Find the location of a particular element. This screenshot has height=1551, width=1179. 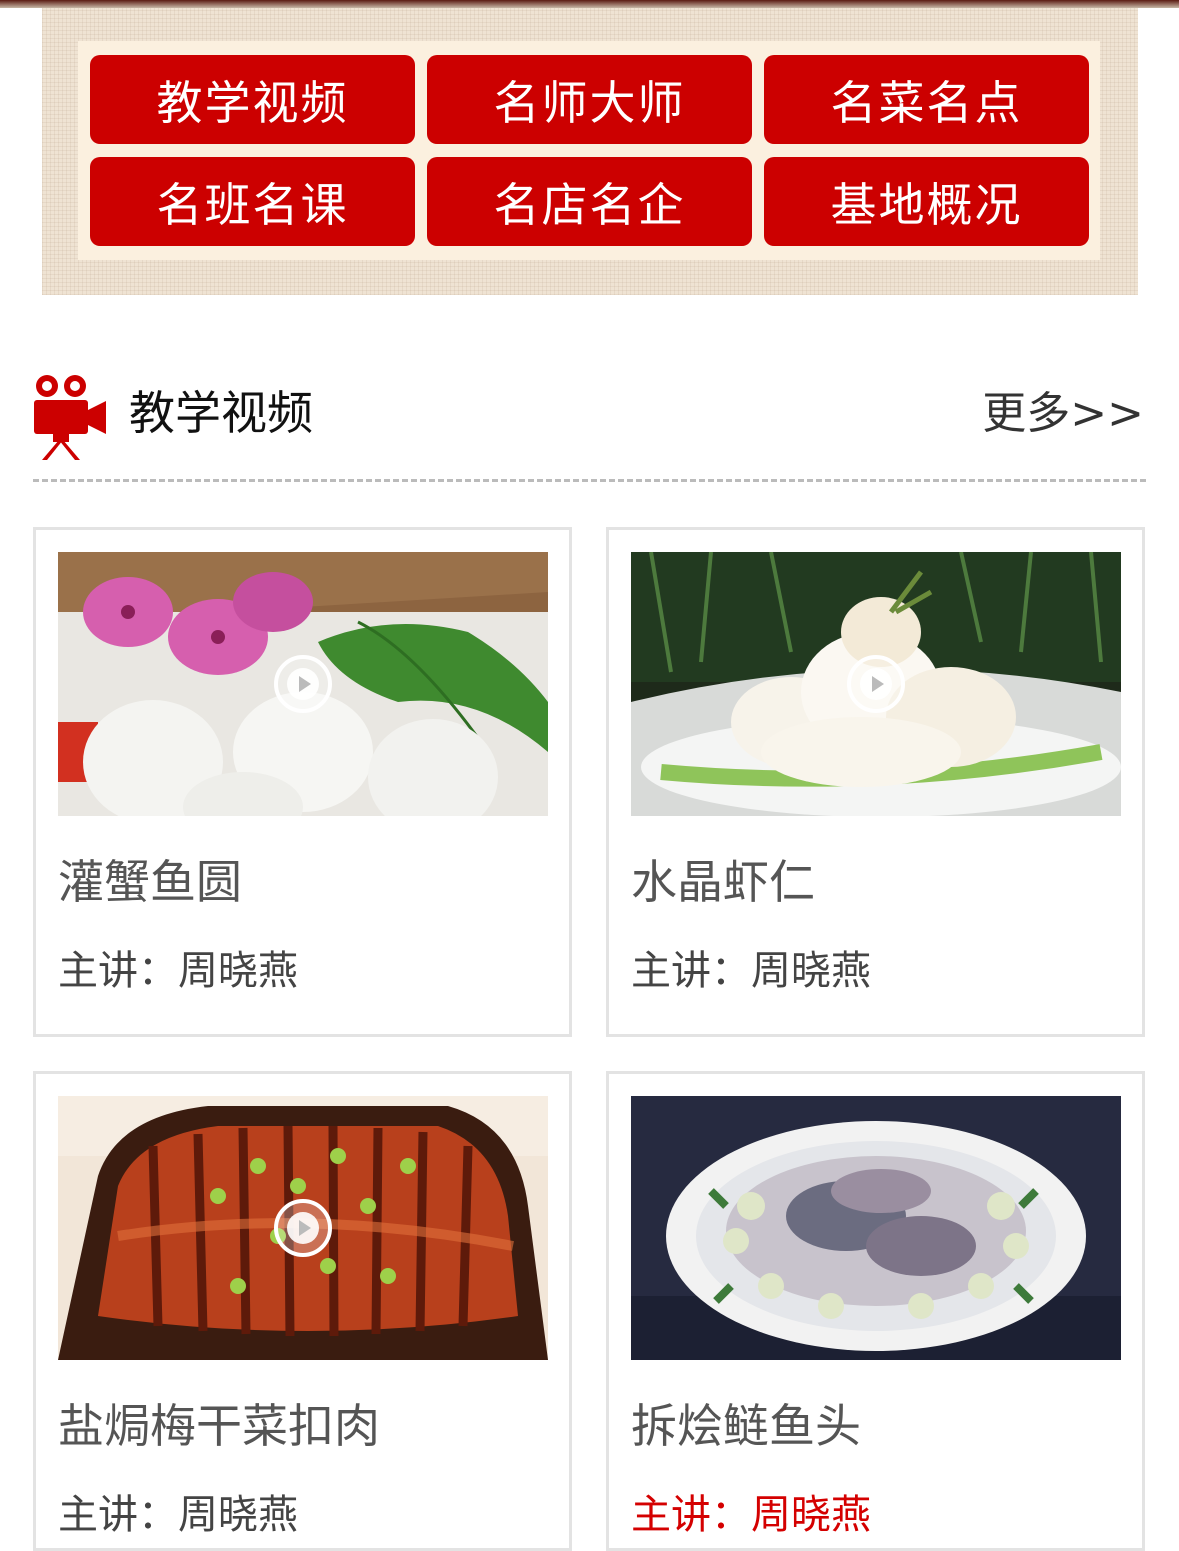

category-nav-grid: 教学视频 名师大师 名菜名点 名班名课 名店名企 基地概况 is located at coordinates (589, 150).